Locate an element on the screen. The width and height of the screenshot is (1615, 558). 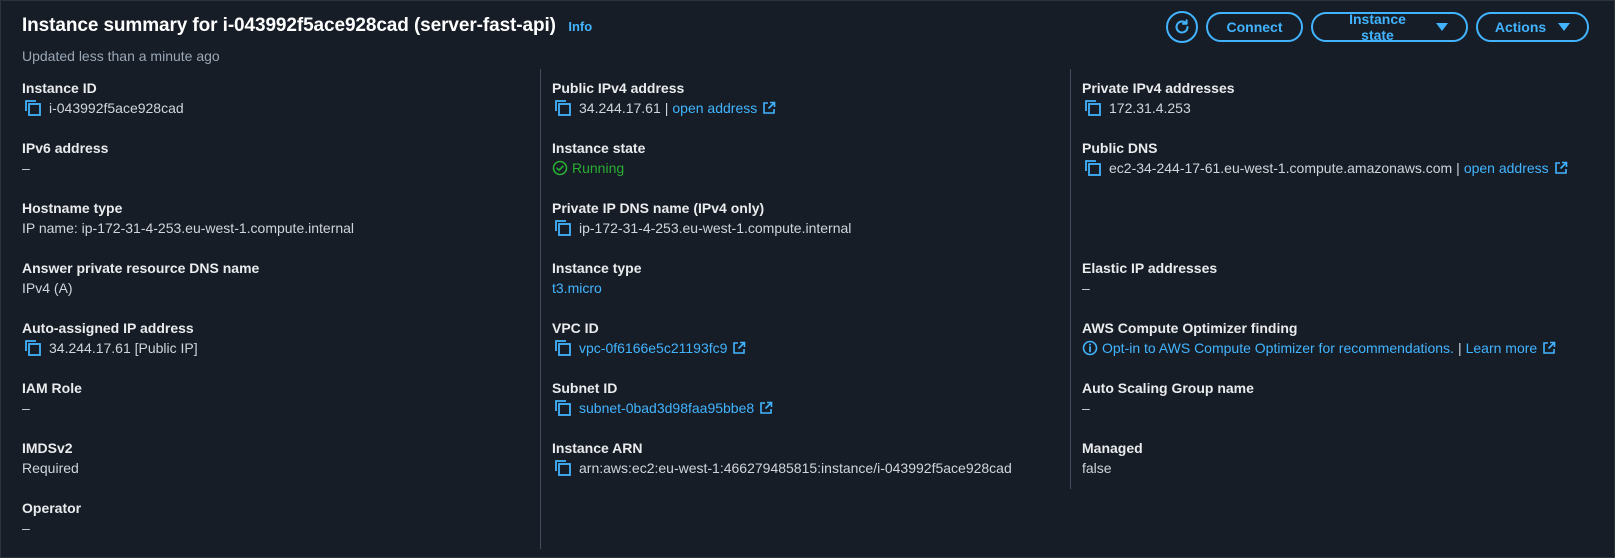
field-label: Auto-assigned IP address is located at coordinates (108, 328).